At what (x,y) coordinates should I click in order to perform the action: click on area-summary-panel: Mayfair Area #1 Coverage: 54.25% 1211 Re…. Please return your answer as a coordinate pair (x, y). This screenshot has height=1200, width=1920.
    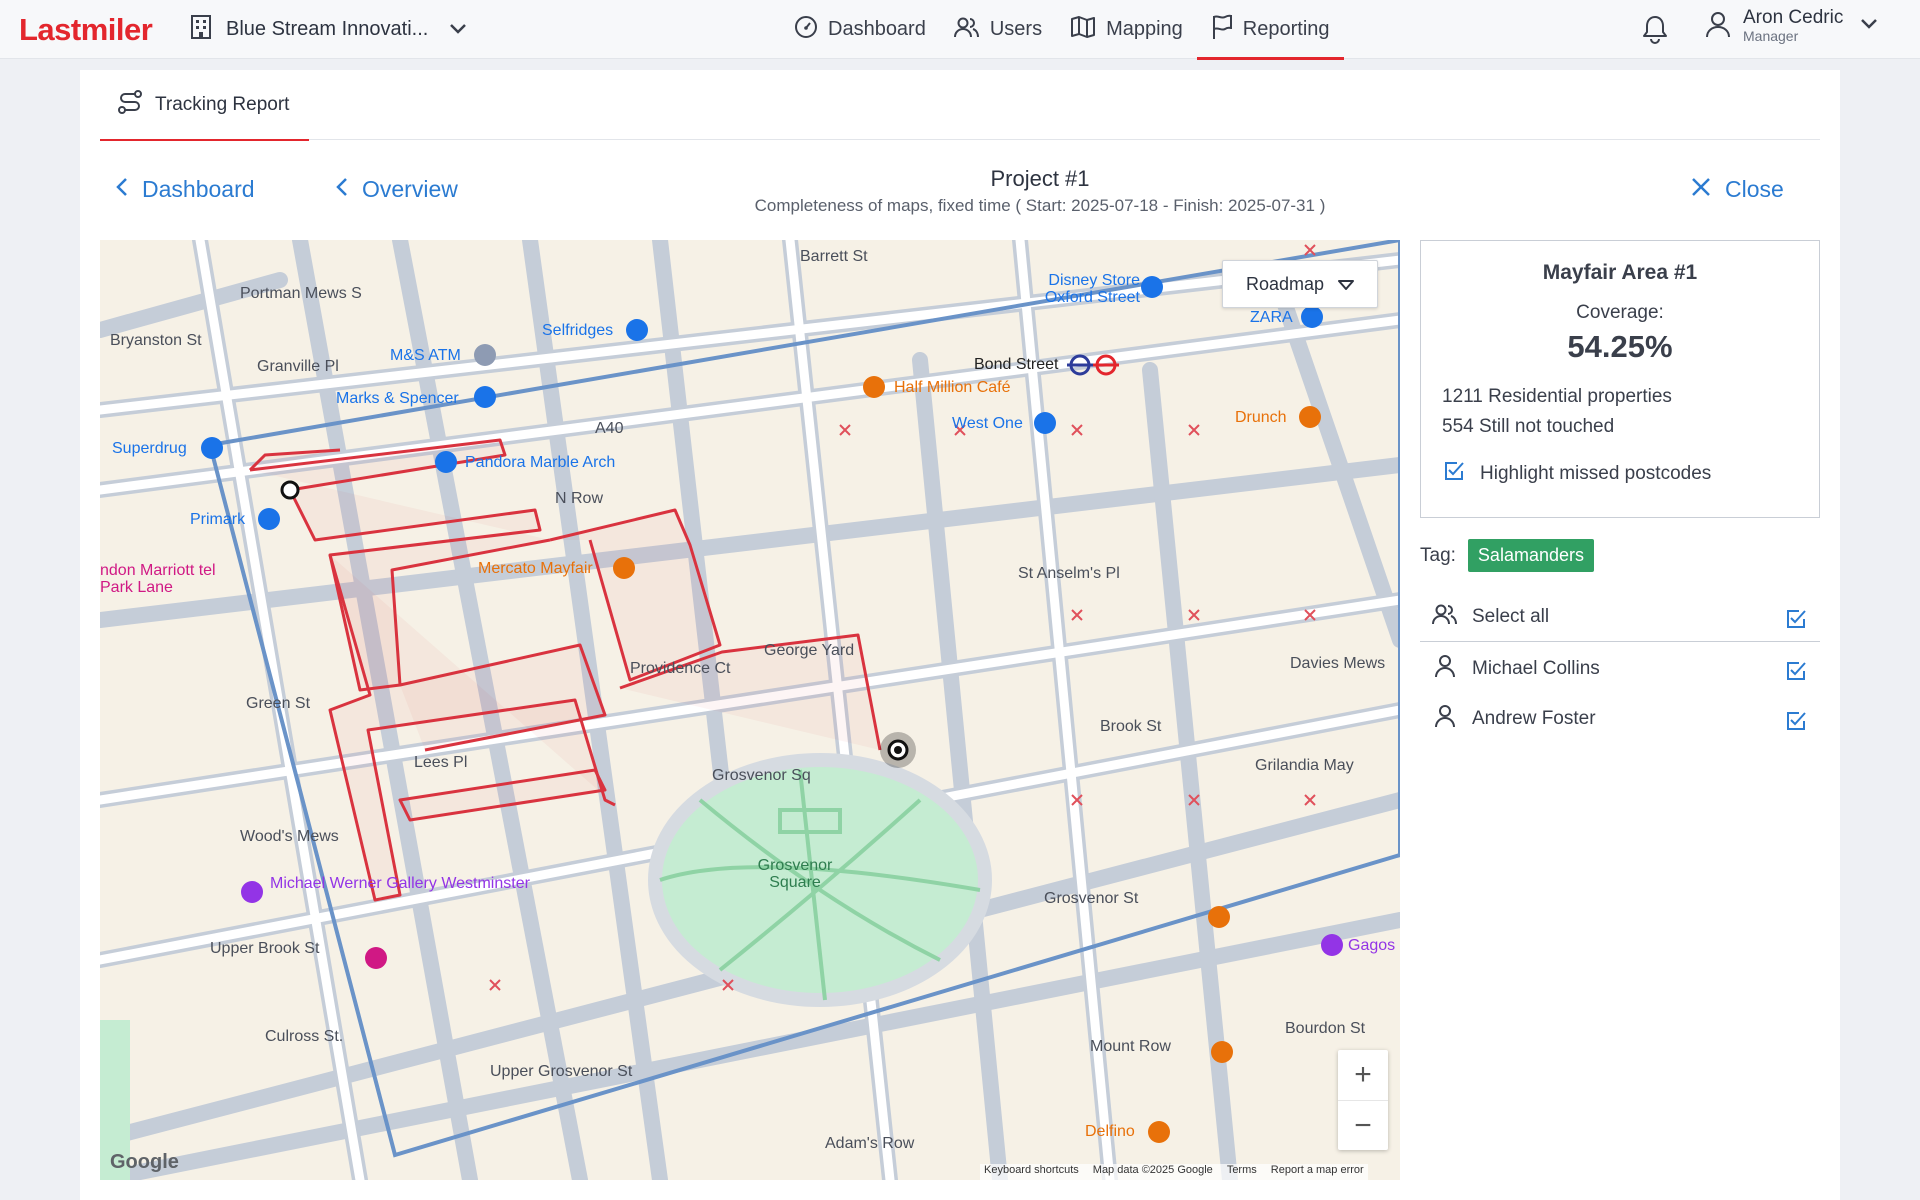
    Looking at the image, I should click on (1620, 379).